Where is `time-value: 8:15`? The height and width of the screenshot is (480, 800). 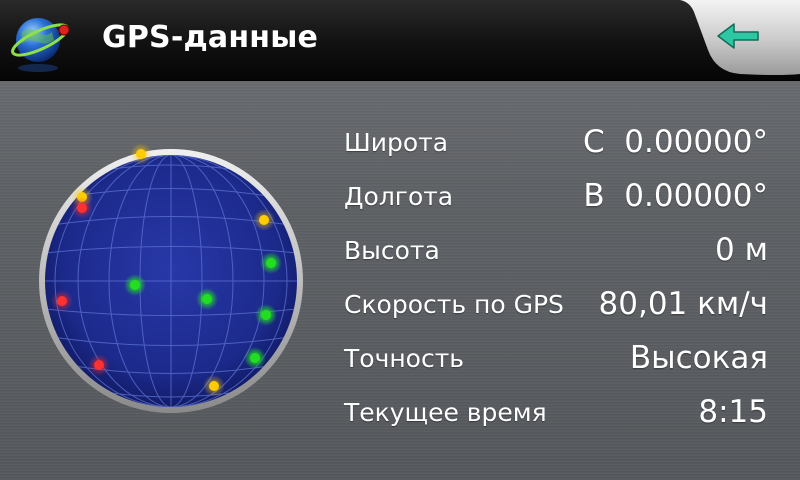
time-value: 8:15 is located at coordinates (733, 412).